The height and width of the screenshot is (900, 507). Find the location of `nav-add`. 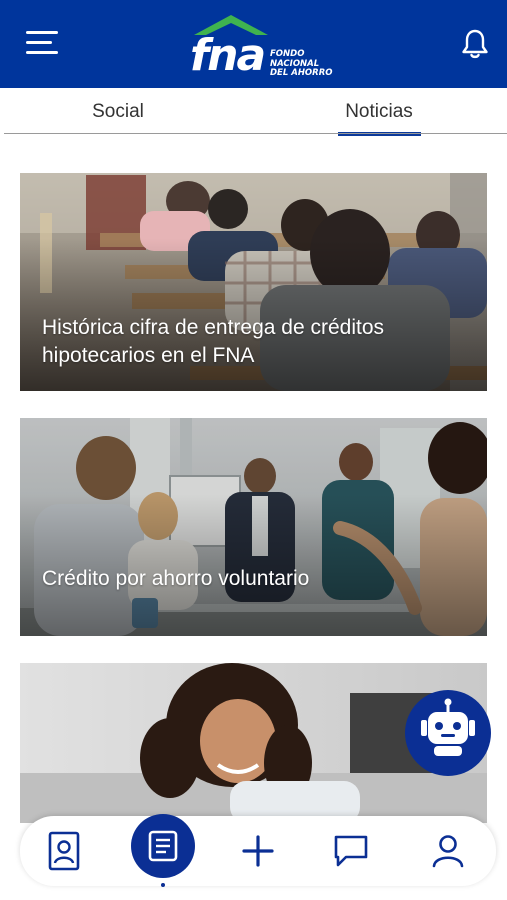

nav-add is located at coordinates (258, 851).